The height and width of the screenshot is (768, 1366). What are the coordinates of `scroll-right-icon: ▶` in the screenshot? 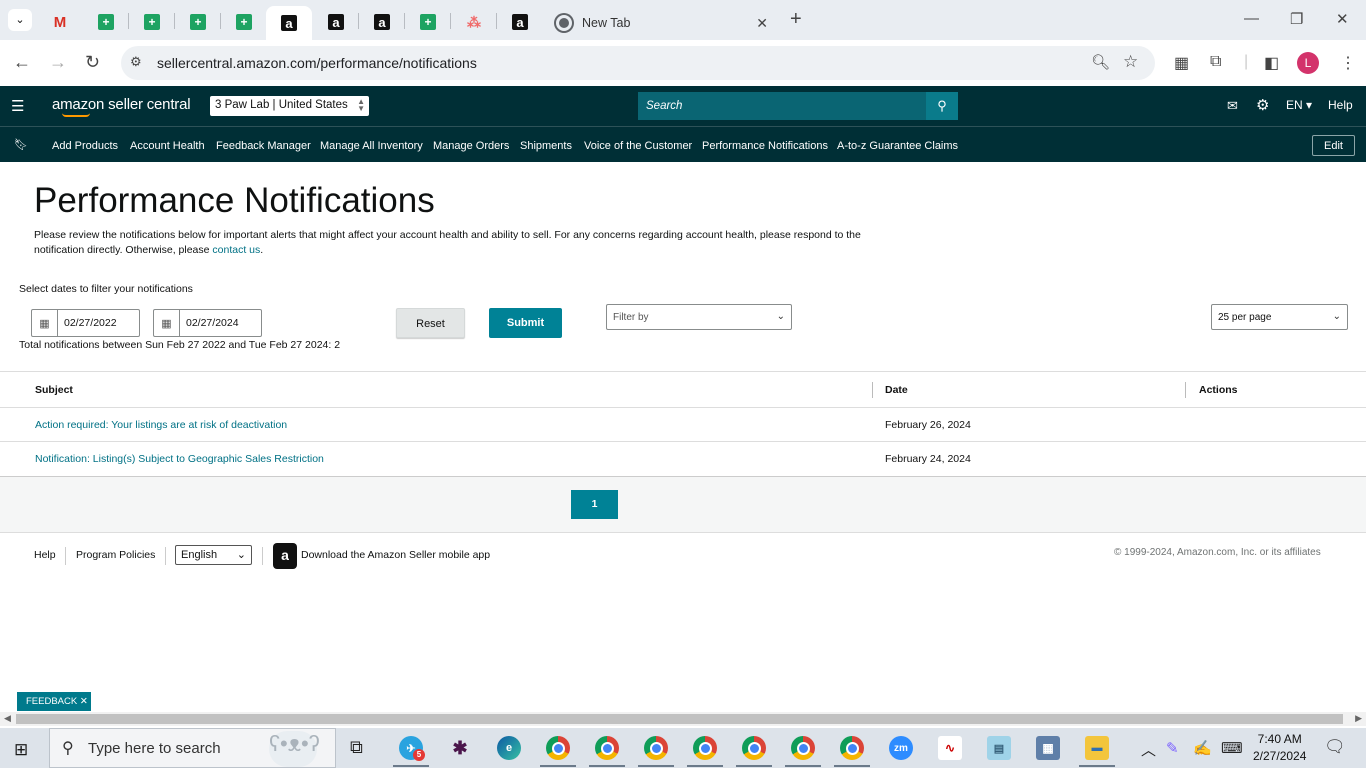 It's located at (1358, 718).